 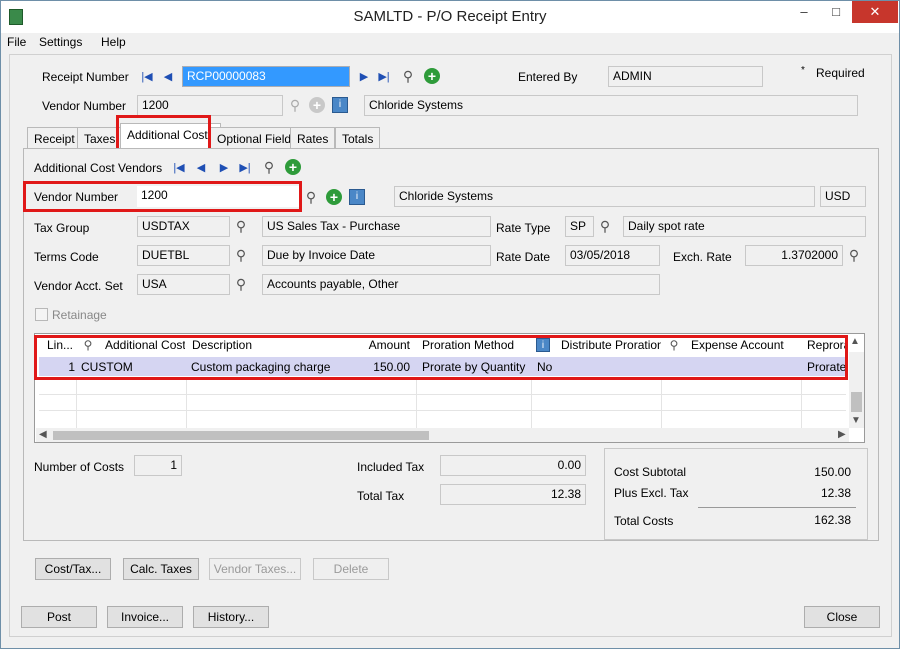 What do you see at coordinates (293, 167) in the screenshot?
I see `new-cost-vendor-icon: +` at bounding box center [293, 167].